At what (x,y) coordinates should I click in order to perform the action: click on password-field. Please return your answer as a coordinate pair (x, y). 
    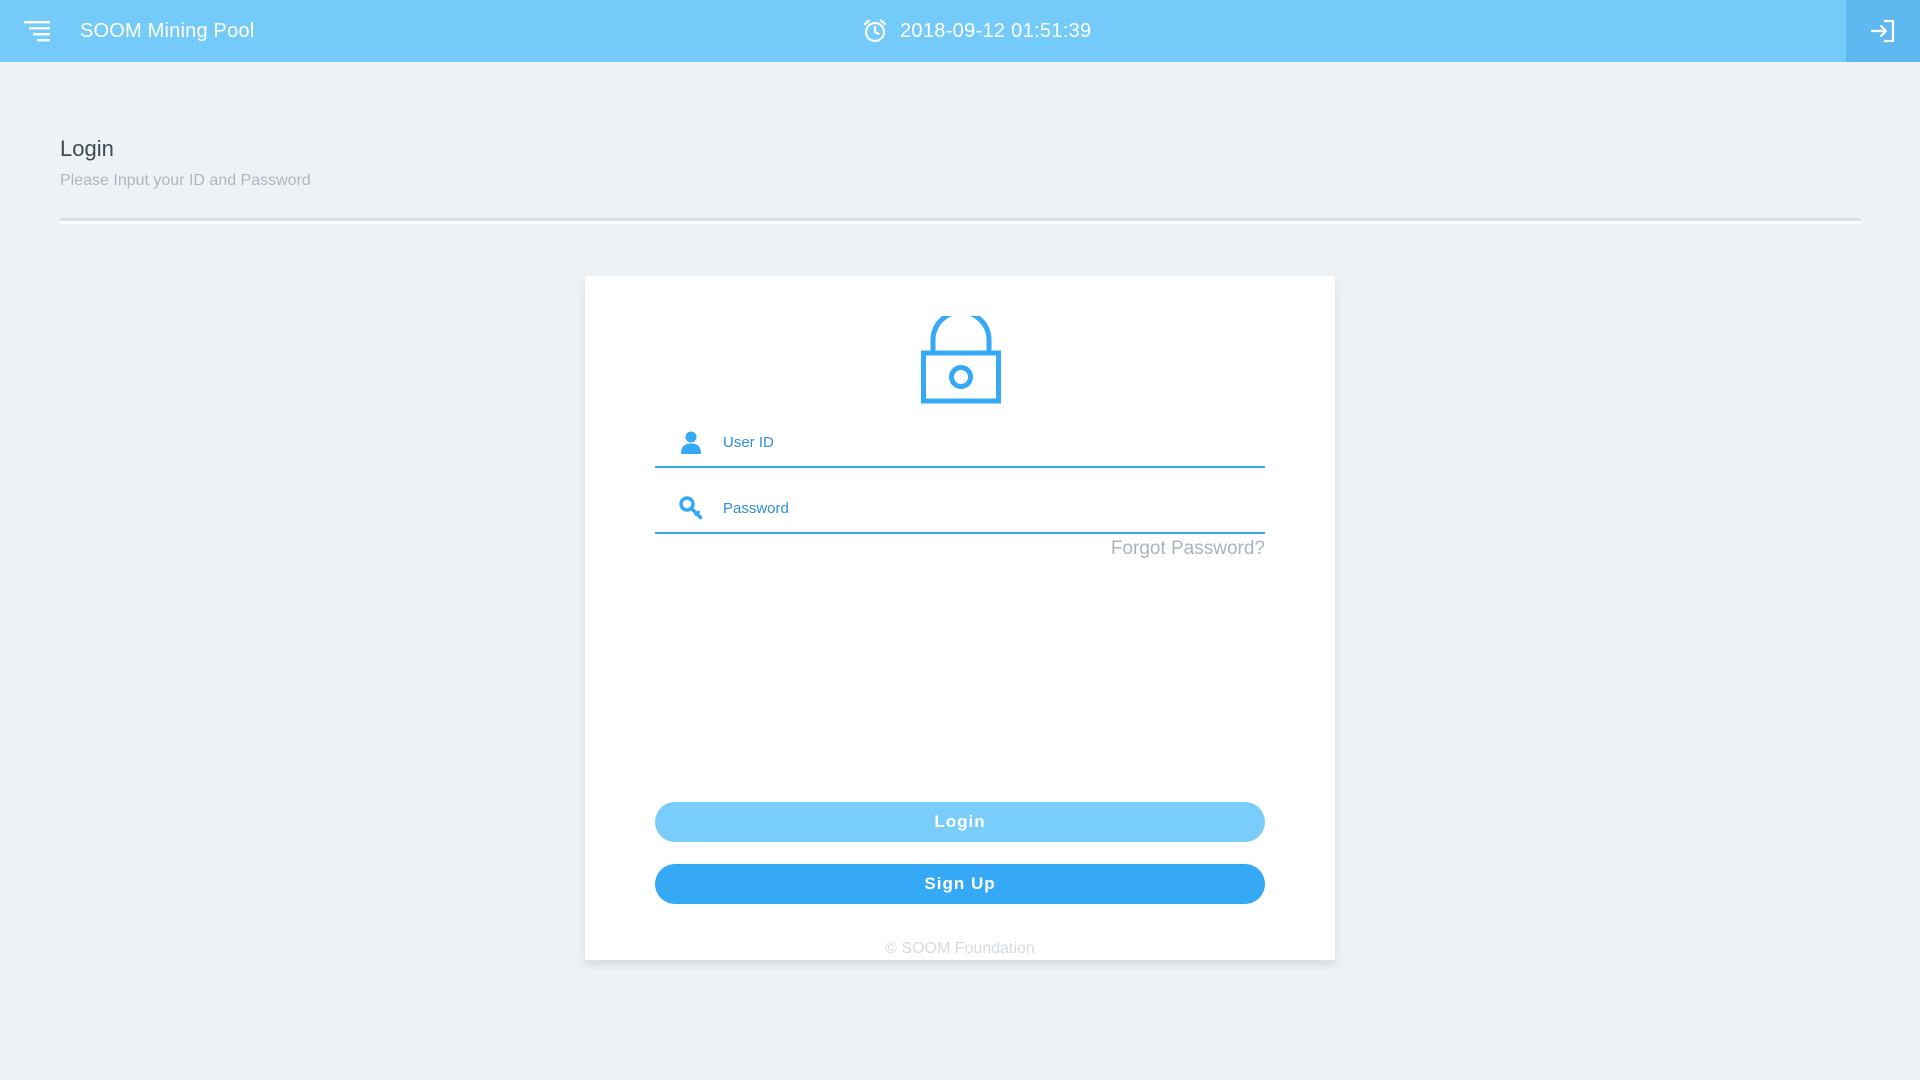
    Looking at the image, I should click on (960, 509).